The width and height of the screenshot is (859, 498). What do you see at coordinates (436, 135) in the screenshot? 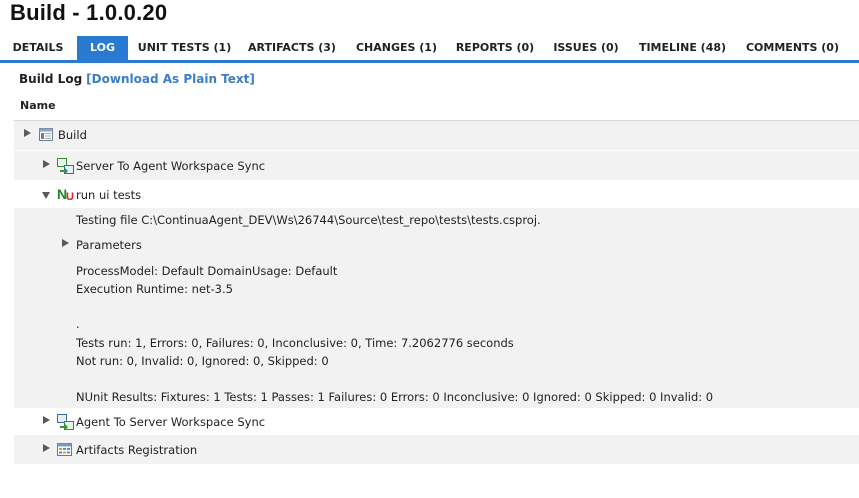
I see `row-band` at bounding box center [436, 135].